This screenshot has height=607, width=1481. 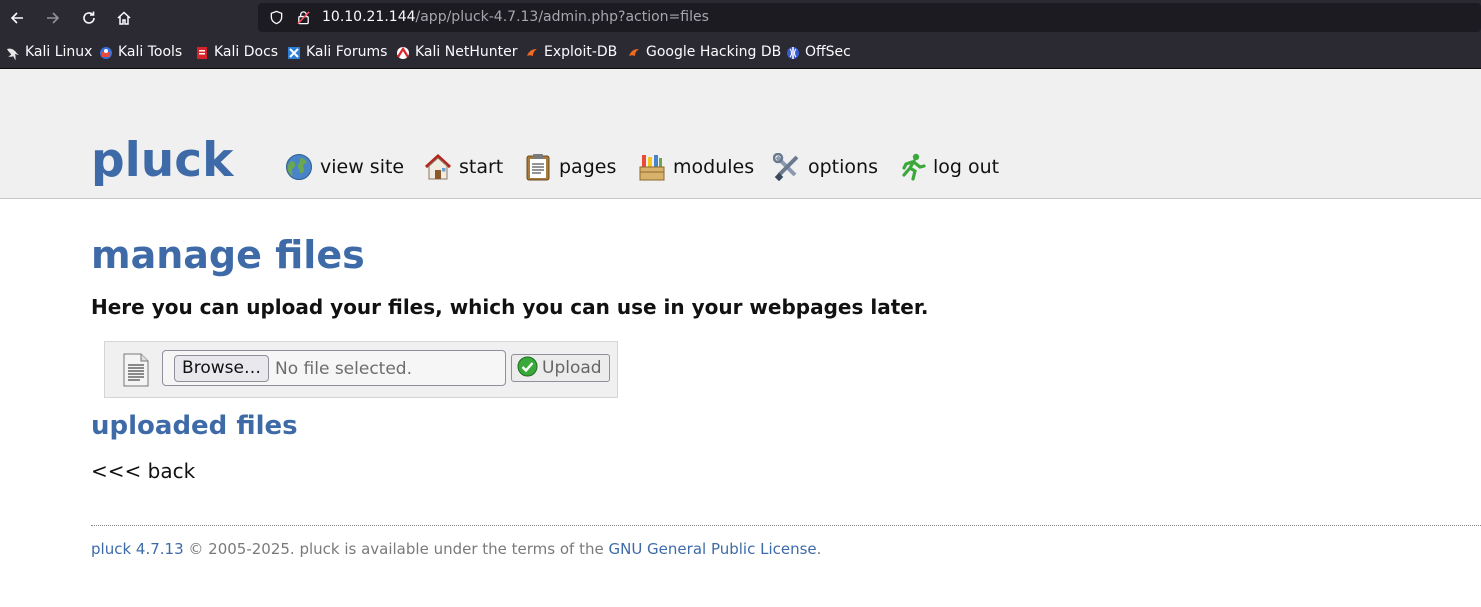 I want to click on nethunter-icon, so click(x=403, y=52).